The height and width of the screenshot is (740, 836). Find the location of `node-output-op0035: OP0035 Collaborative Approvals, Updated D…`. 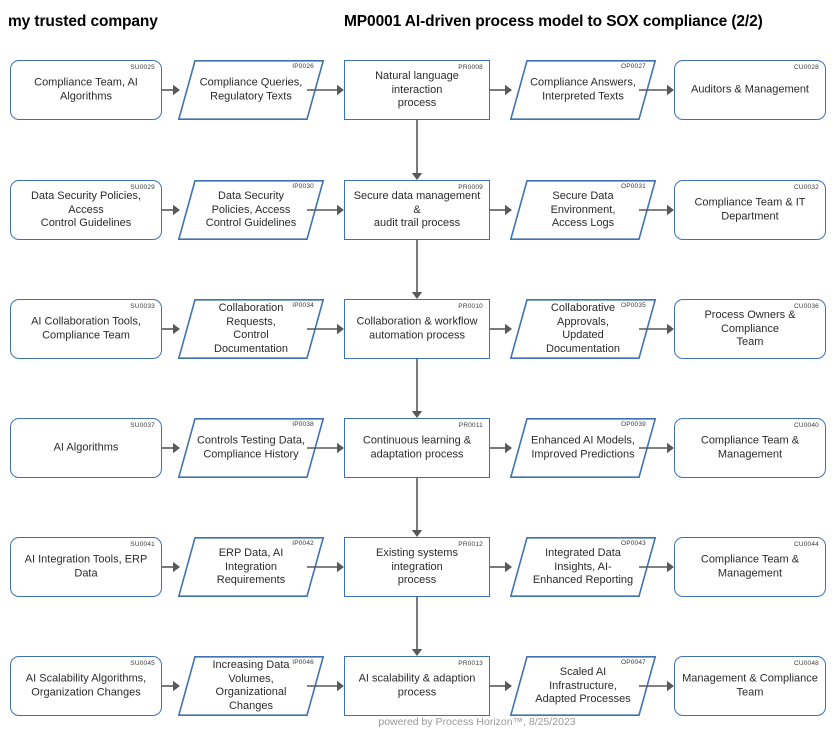

node-output-op0035: OP0035 Collaborative Approvals, Updated D… is located at coordinates (583, 329).